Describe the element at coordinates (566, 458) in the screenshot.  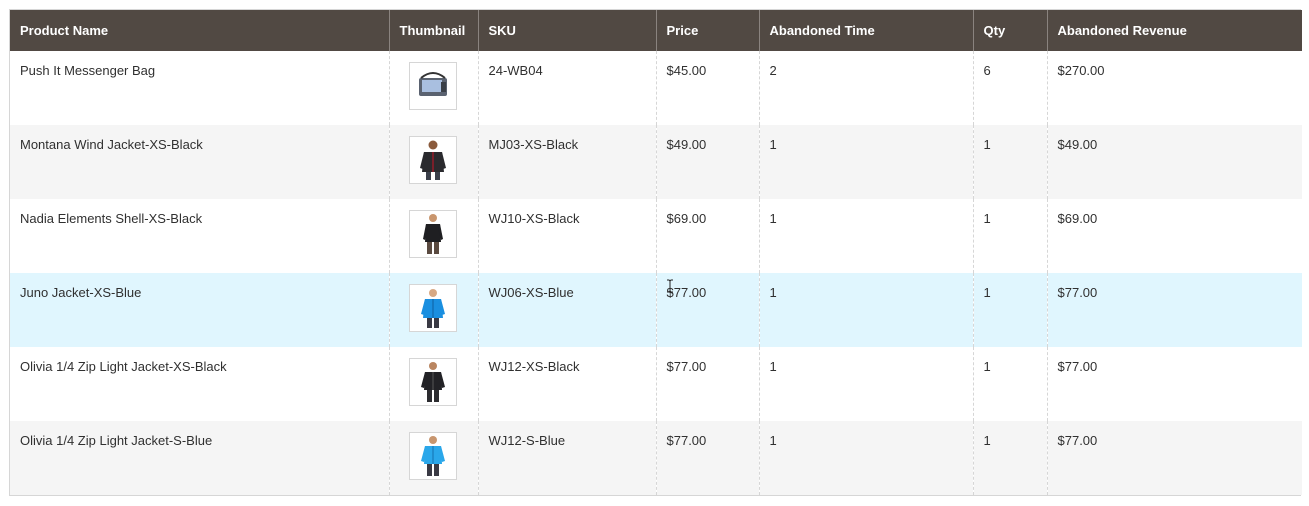
I see `sku-cell: WJ12-S-Blue` at that location.